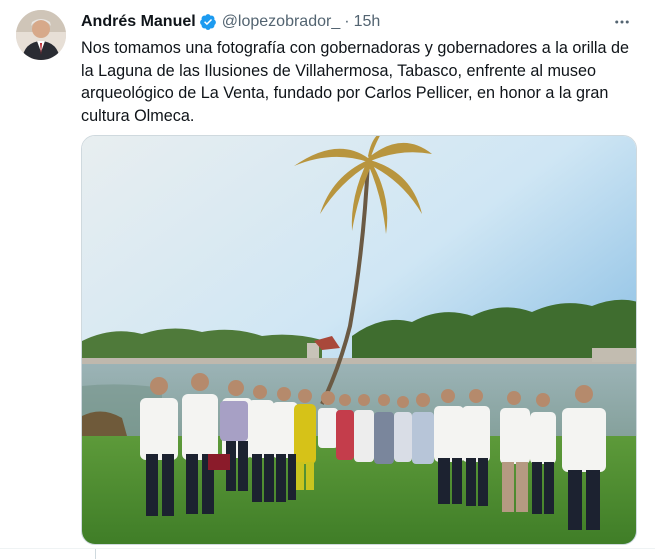  What do you see at coordinates (281, 22) in the screenshot?
I see `author-handle: @lopezobrador_` at bounding box center [281, 22].